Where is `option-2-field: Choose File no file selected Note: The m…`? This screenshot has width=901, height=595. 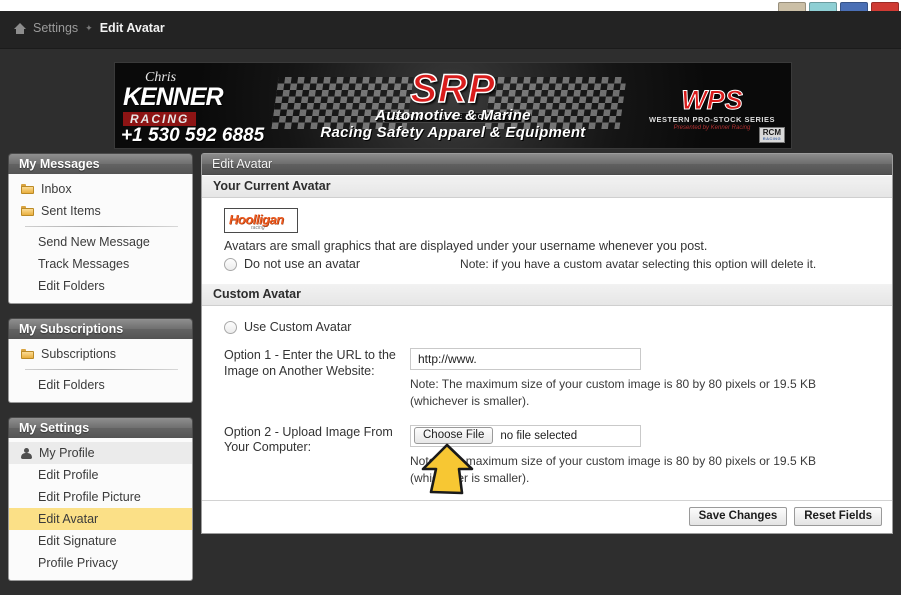
option-2-field: Choose File no file selected Note: The m… is located at coordinates (645, 456).